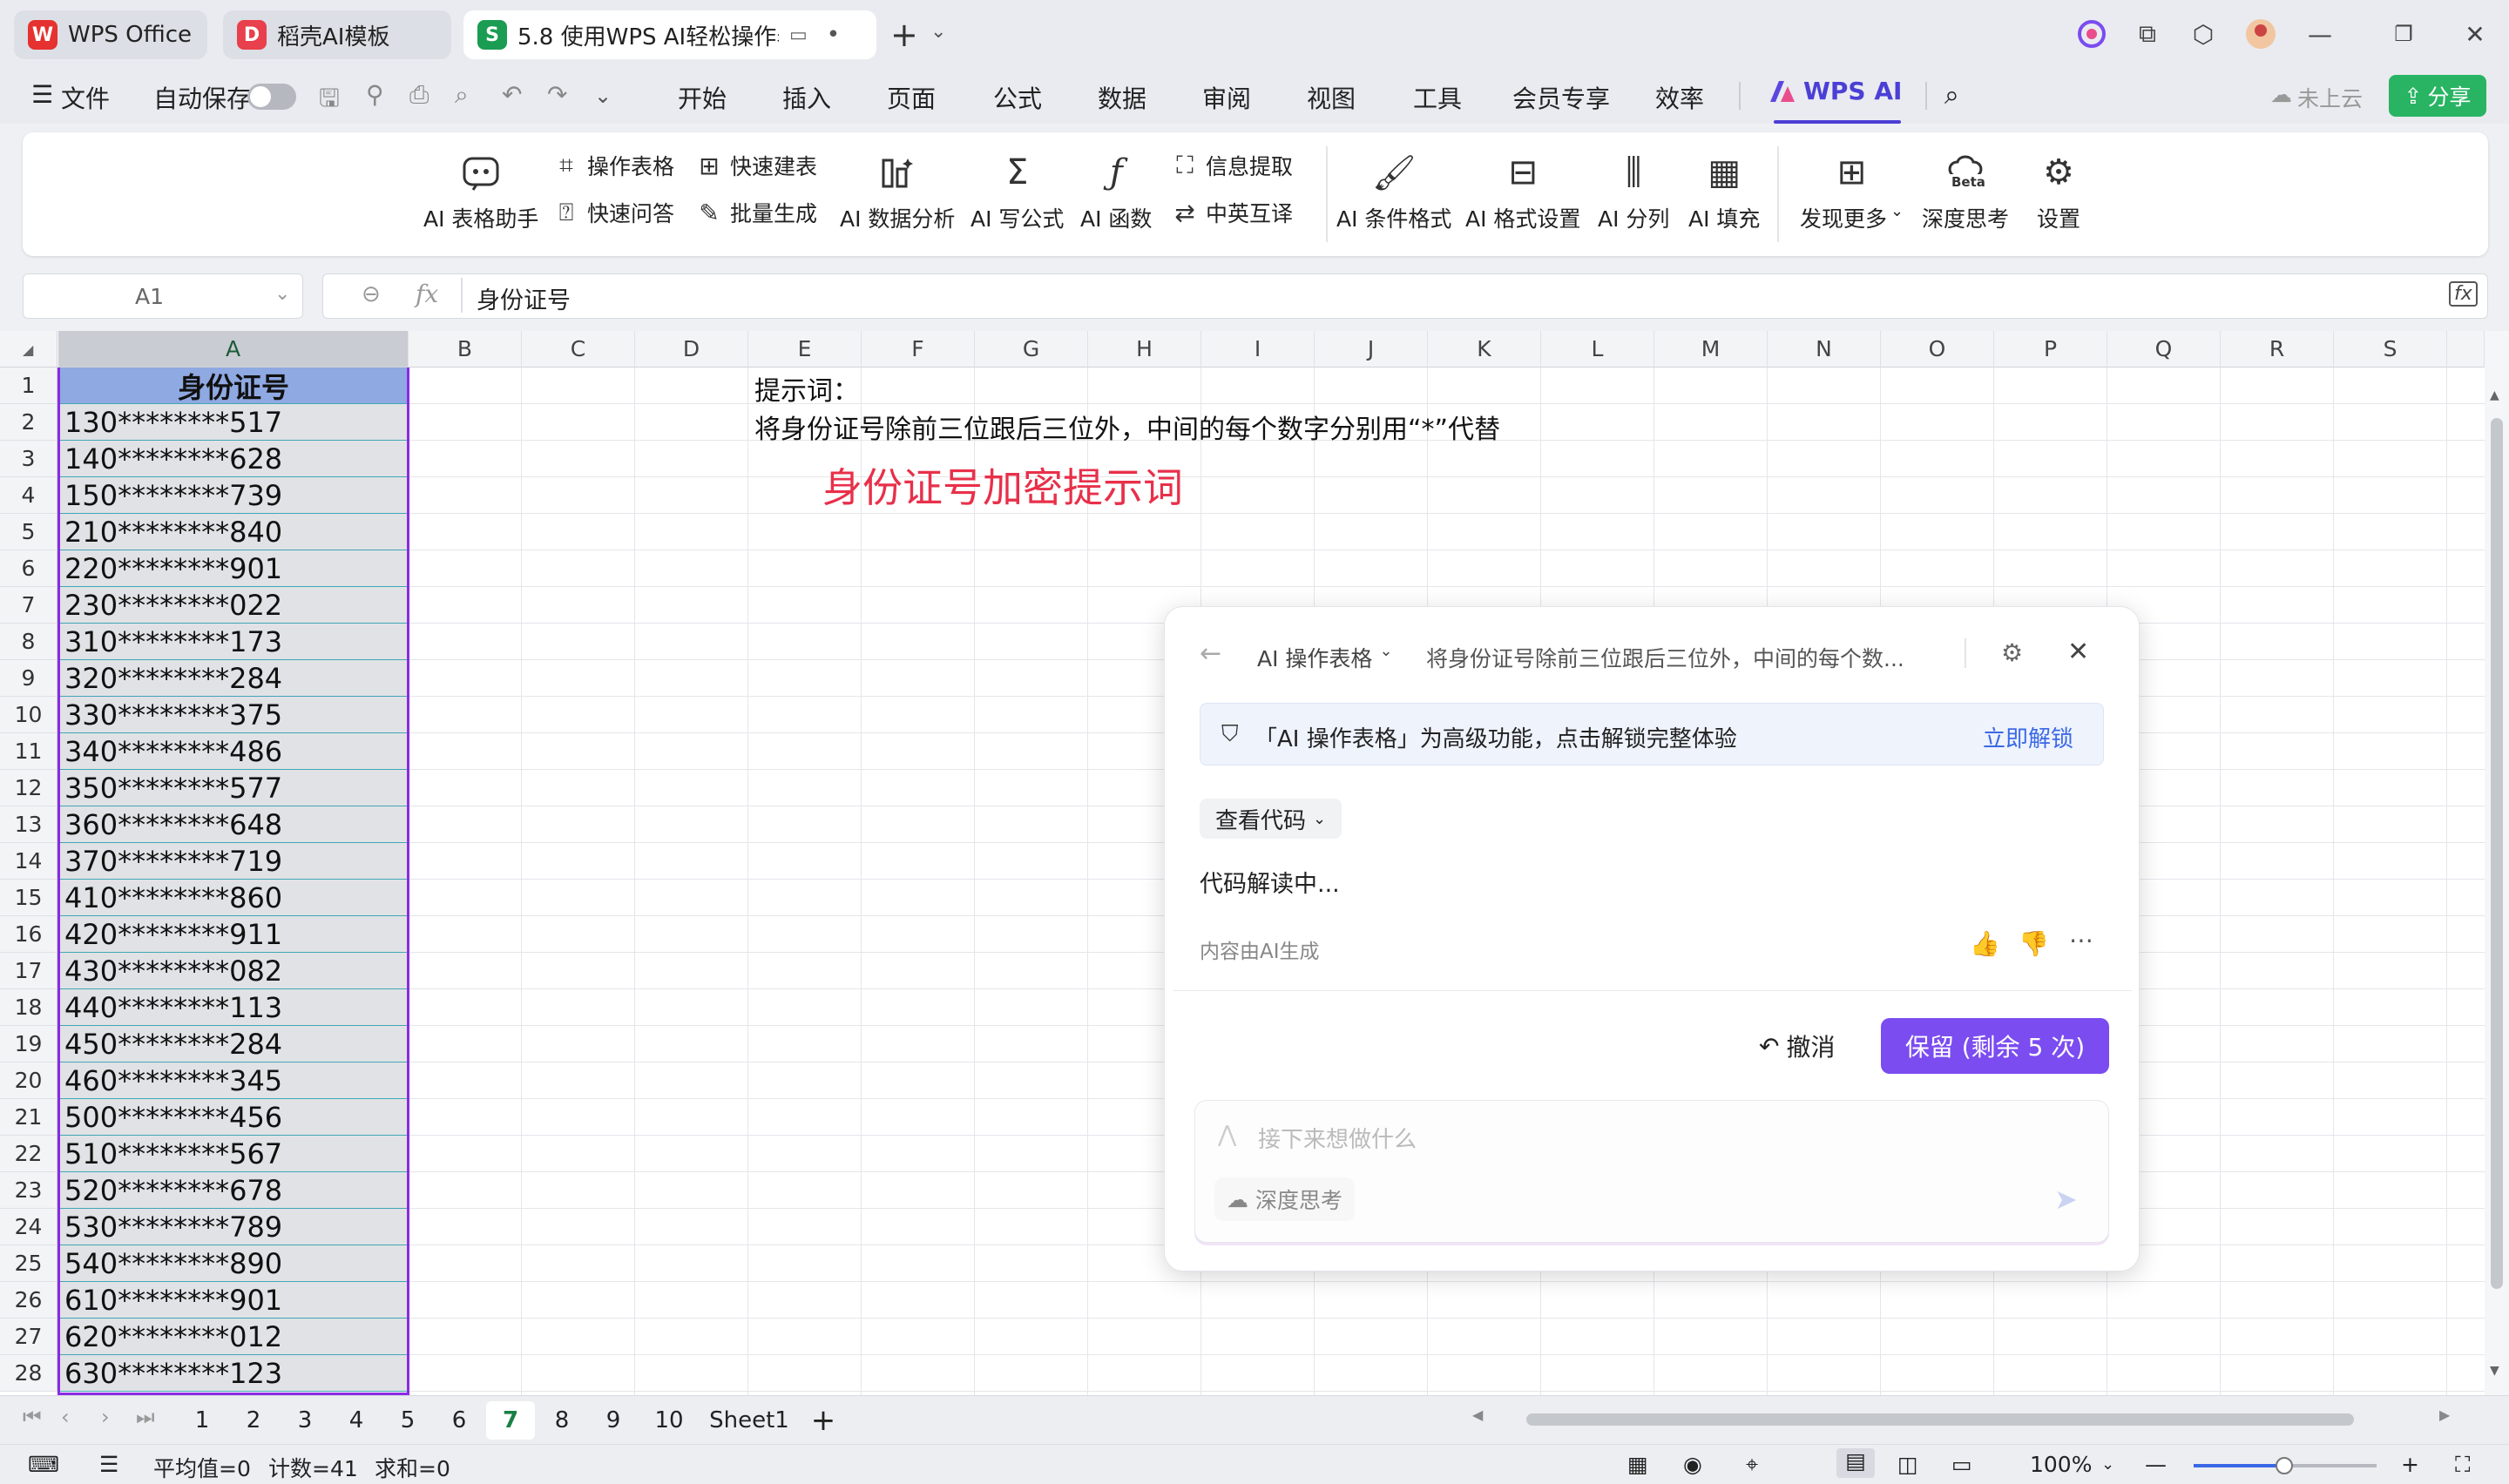  I want to click on row-header: 20, so click(28, 1080).